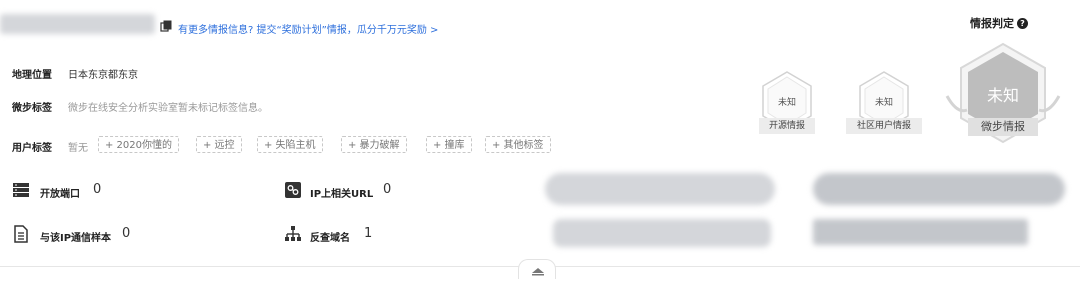 The image size is (1080, 284). Describe the element at coordinates (293, 233) in the screenshot. I see `network-icon` at that location.